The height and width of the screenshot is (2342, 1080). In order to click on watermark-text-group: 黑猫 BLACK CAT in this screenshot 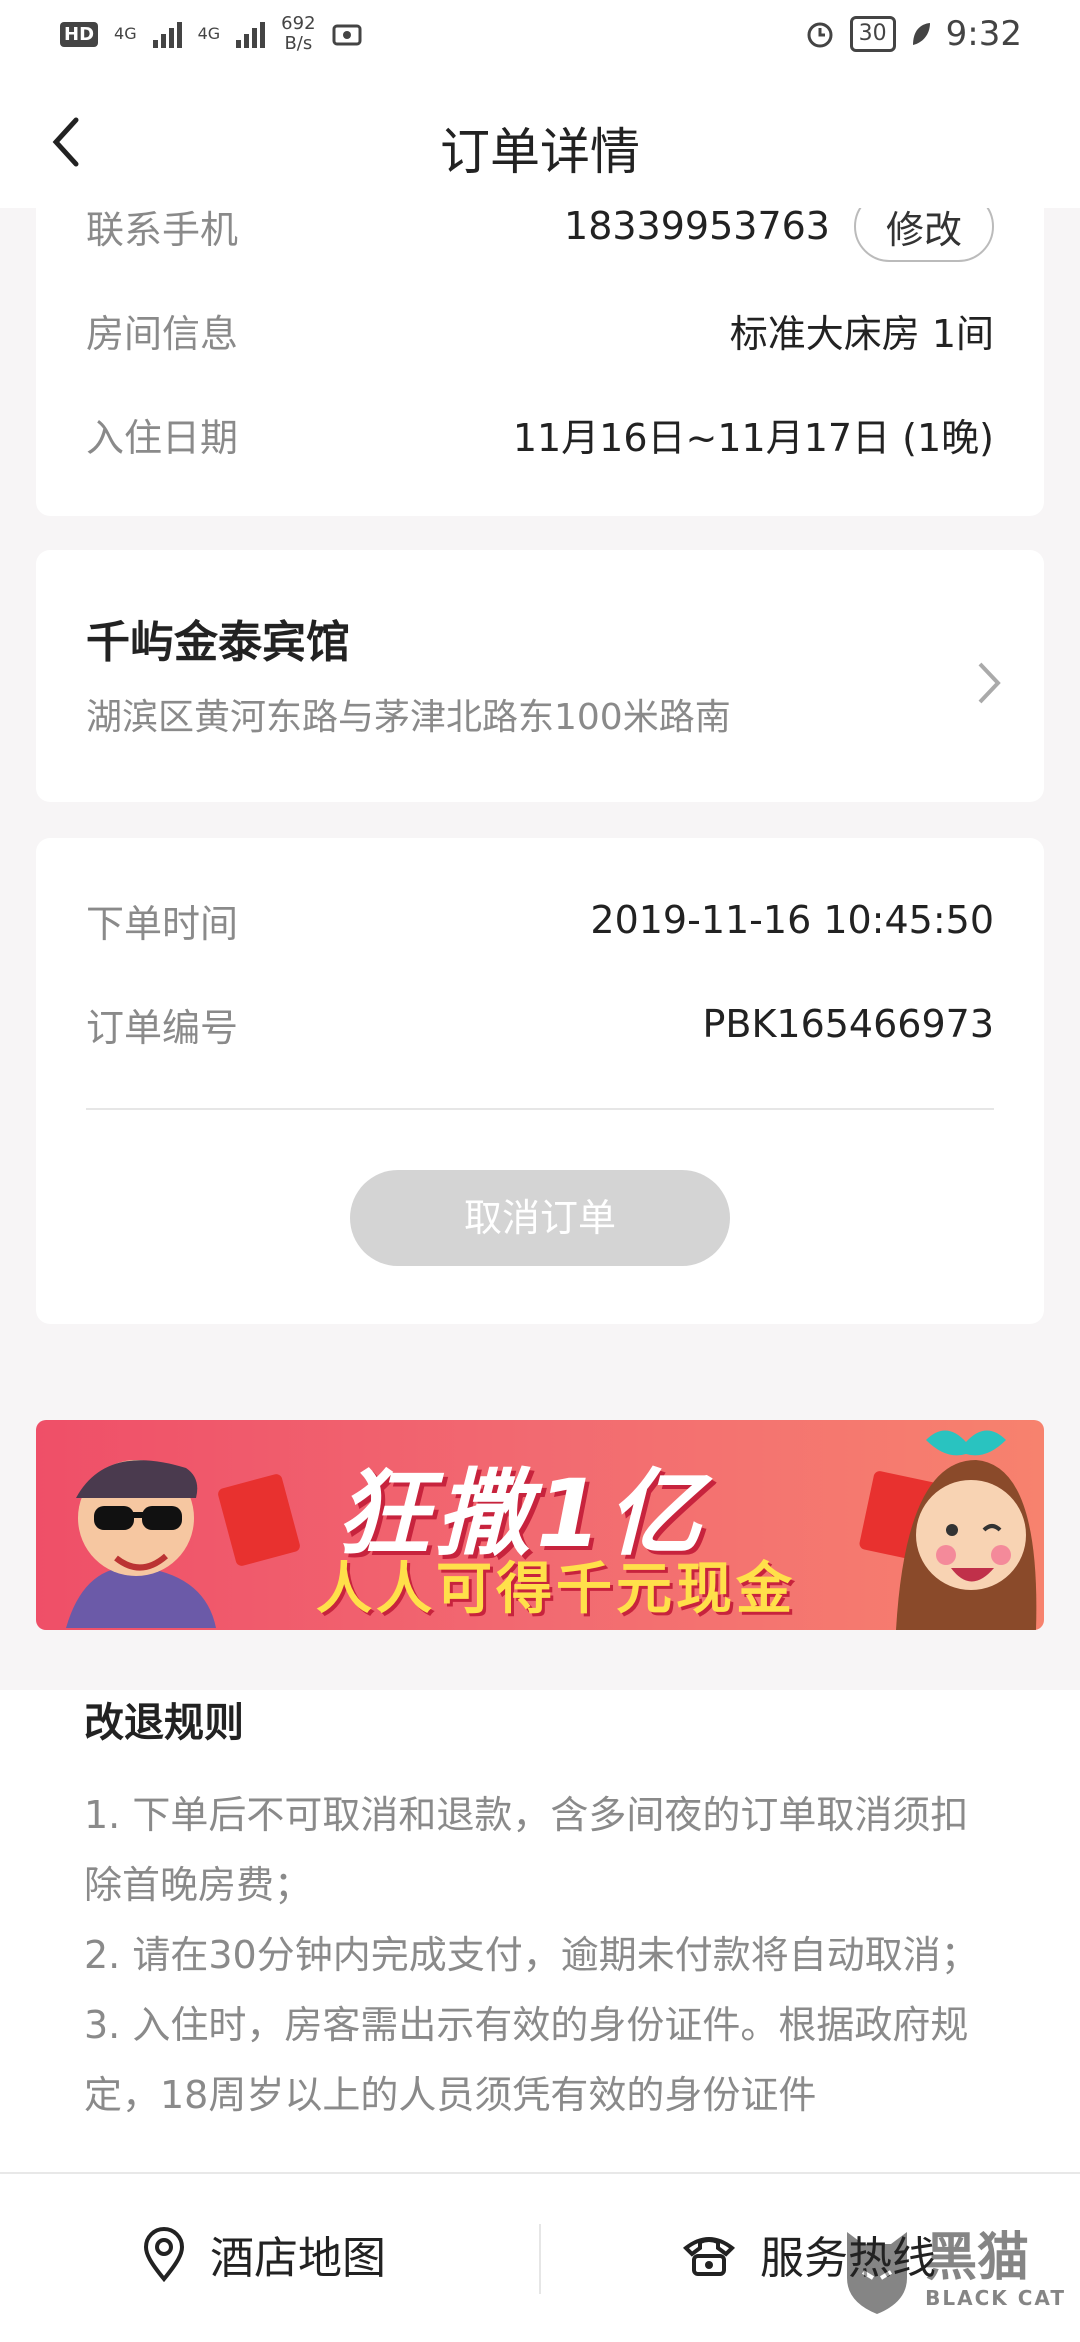, I will do `click(995, 2270)`.